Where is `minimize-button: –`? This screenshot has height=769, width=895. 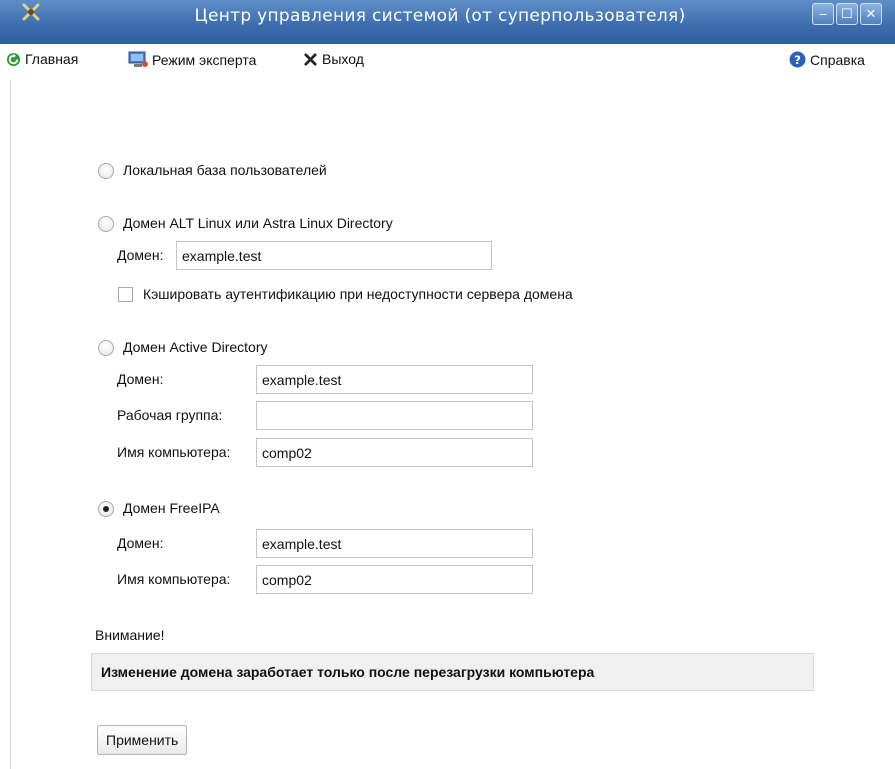
minimize-button: – is located at coordinates (823, 14).